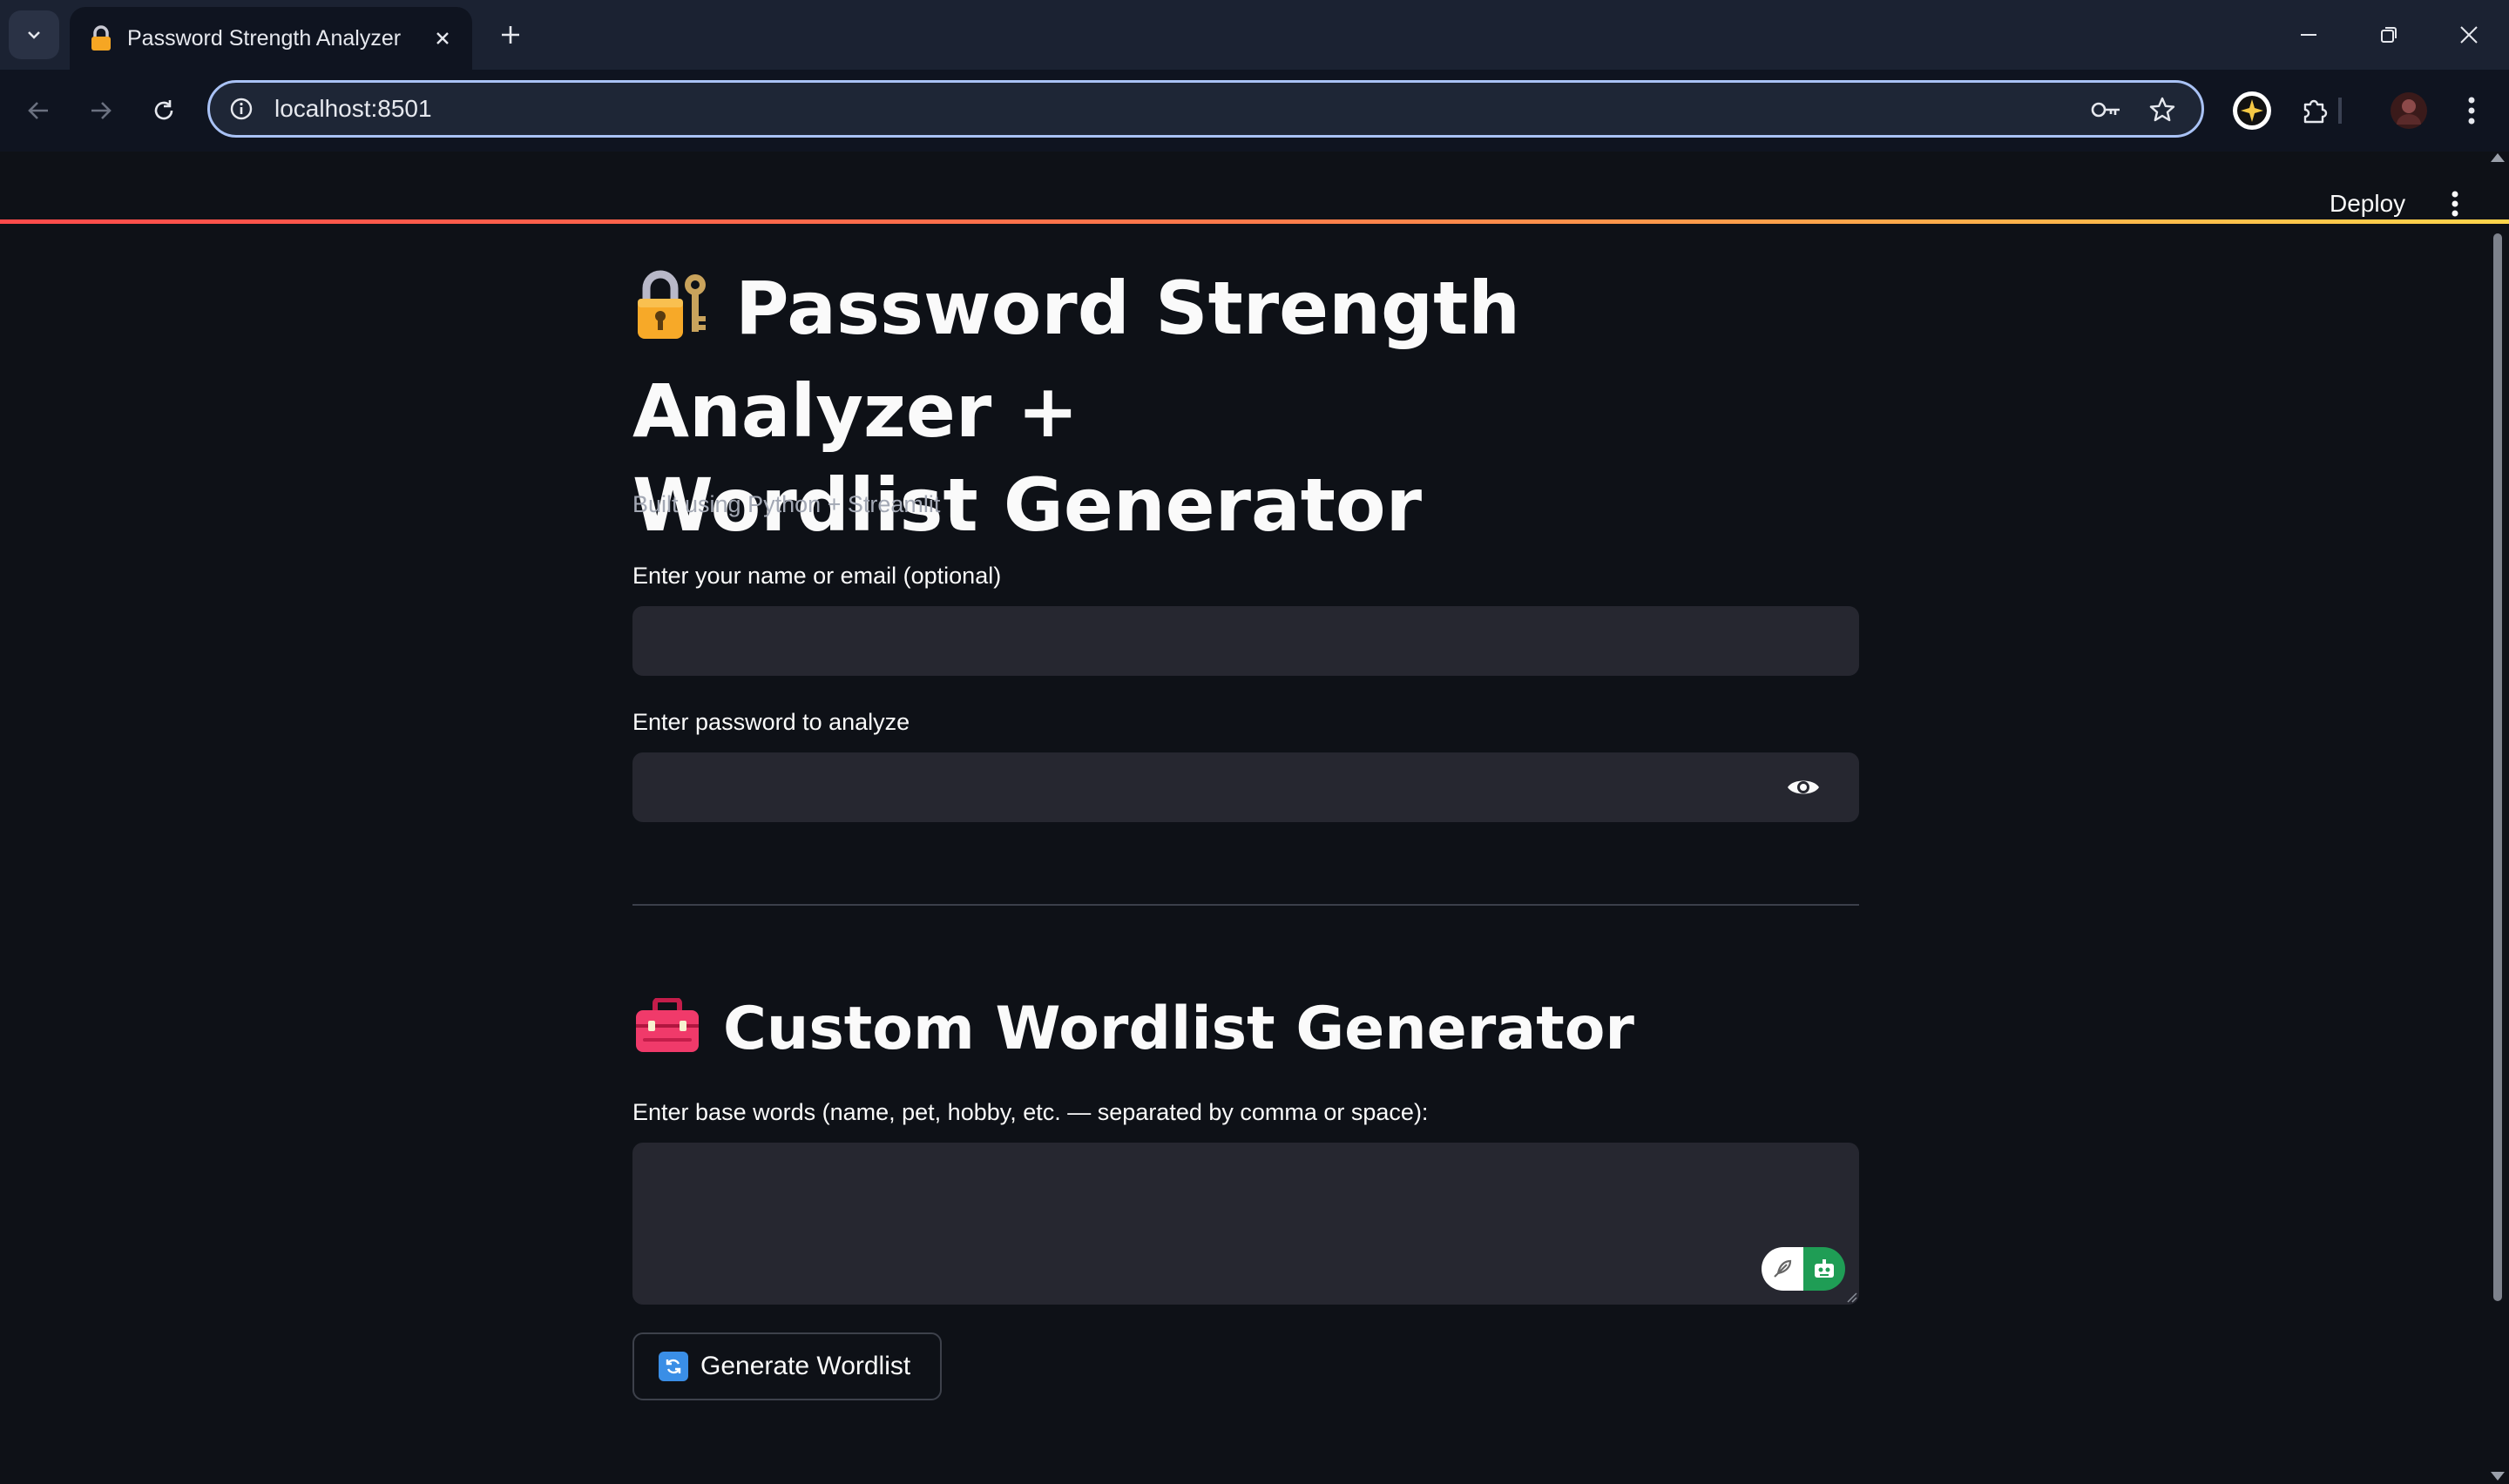 The height and width of the screenshot is (1484, 2509). Describe the element at coordinates (2455, 203) in the screenshot. I see `app-menu-icon` at that location.